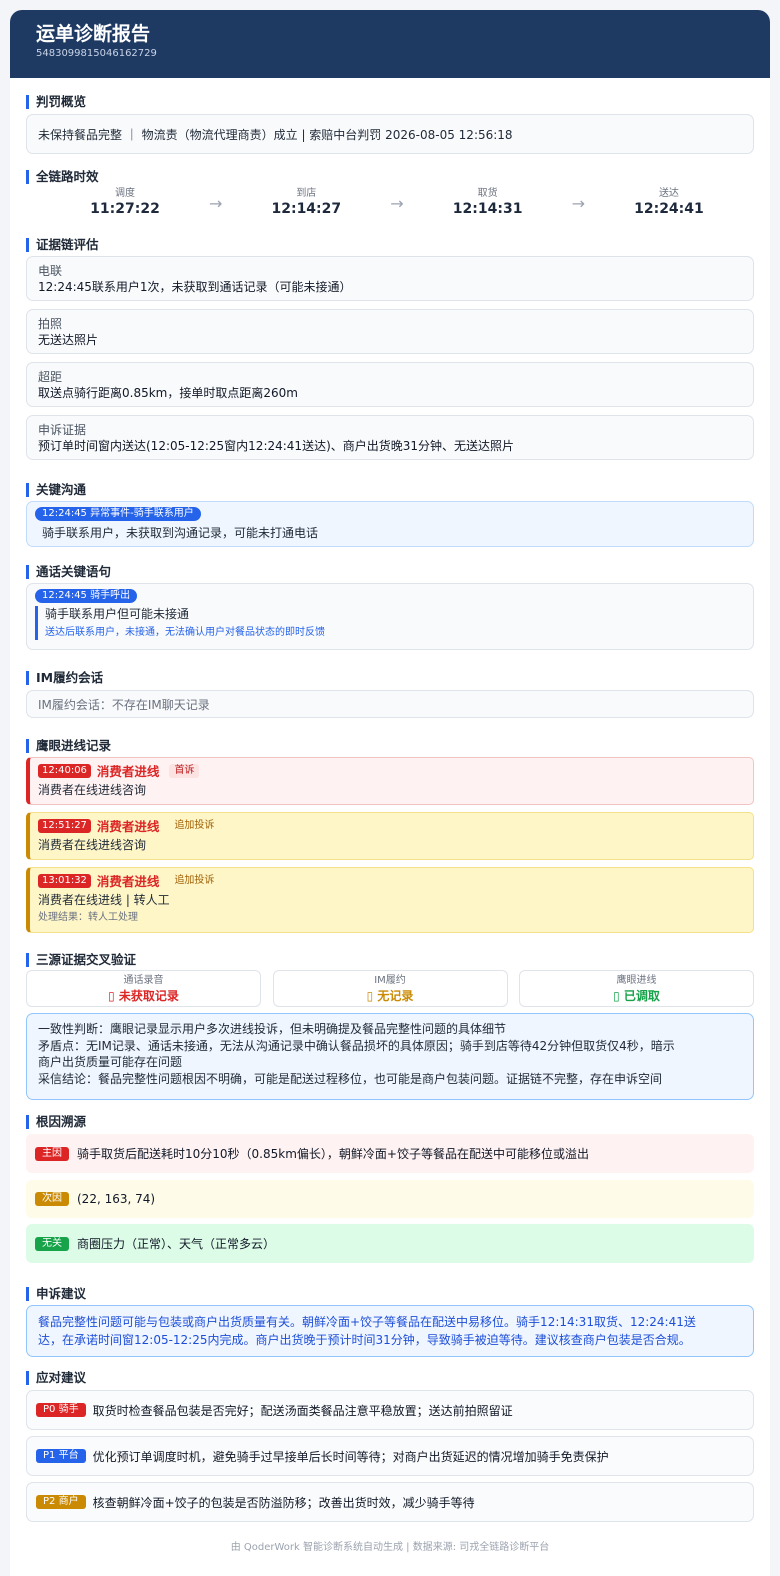  I want to click on order-id: 5483099815046162729, so click(96, 53).